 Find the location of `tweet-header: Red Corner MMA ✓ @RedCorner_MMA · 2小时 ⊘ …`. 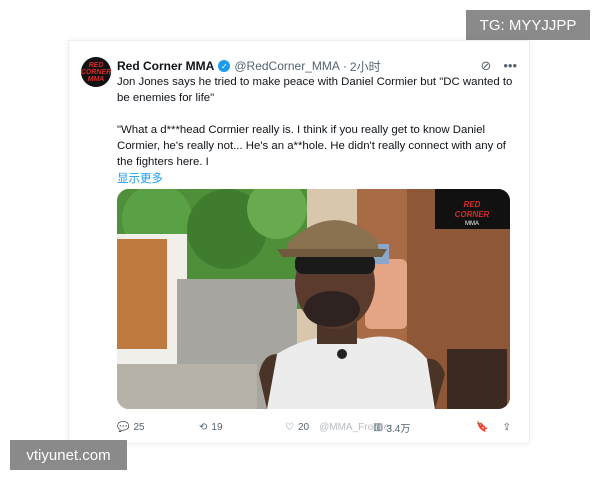

tweet-header: Red Corner MMA ✓ @RedCorner_MMA · 2小时 ⊘ … is located at coordinates (317, 66).